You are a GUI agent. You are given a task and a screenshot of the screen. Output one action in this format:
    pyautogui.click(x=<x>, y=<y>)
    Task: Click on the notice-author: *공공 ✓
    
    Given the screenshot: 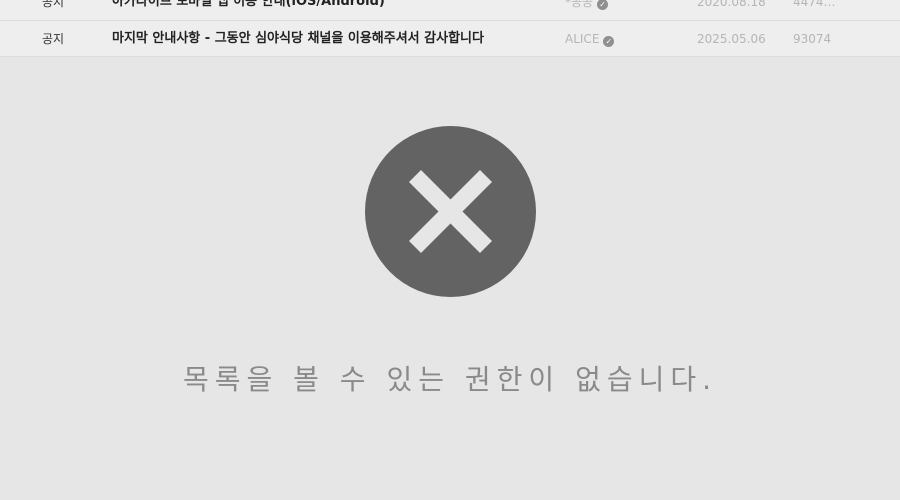 What is the action you would take?
    pyautogui.click(x=587, y=5)
    